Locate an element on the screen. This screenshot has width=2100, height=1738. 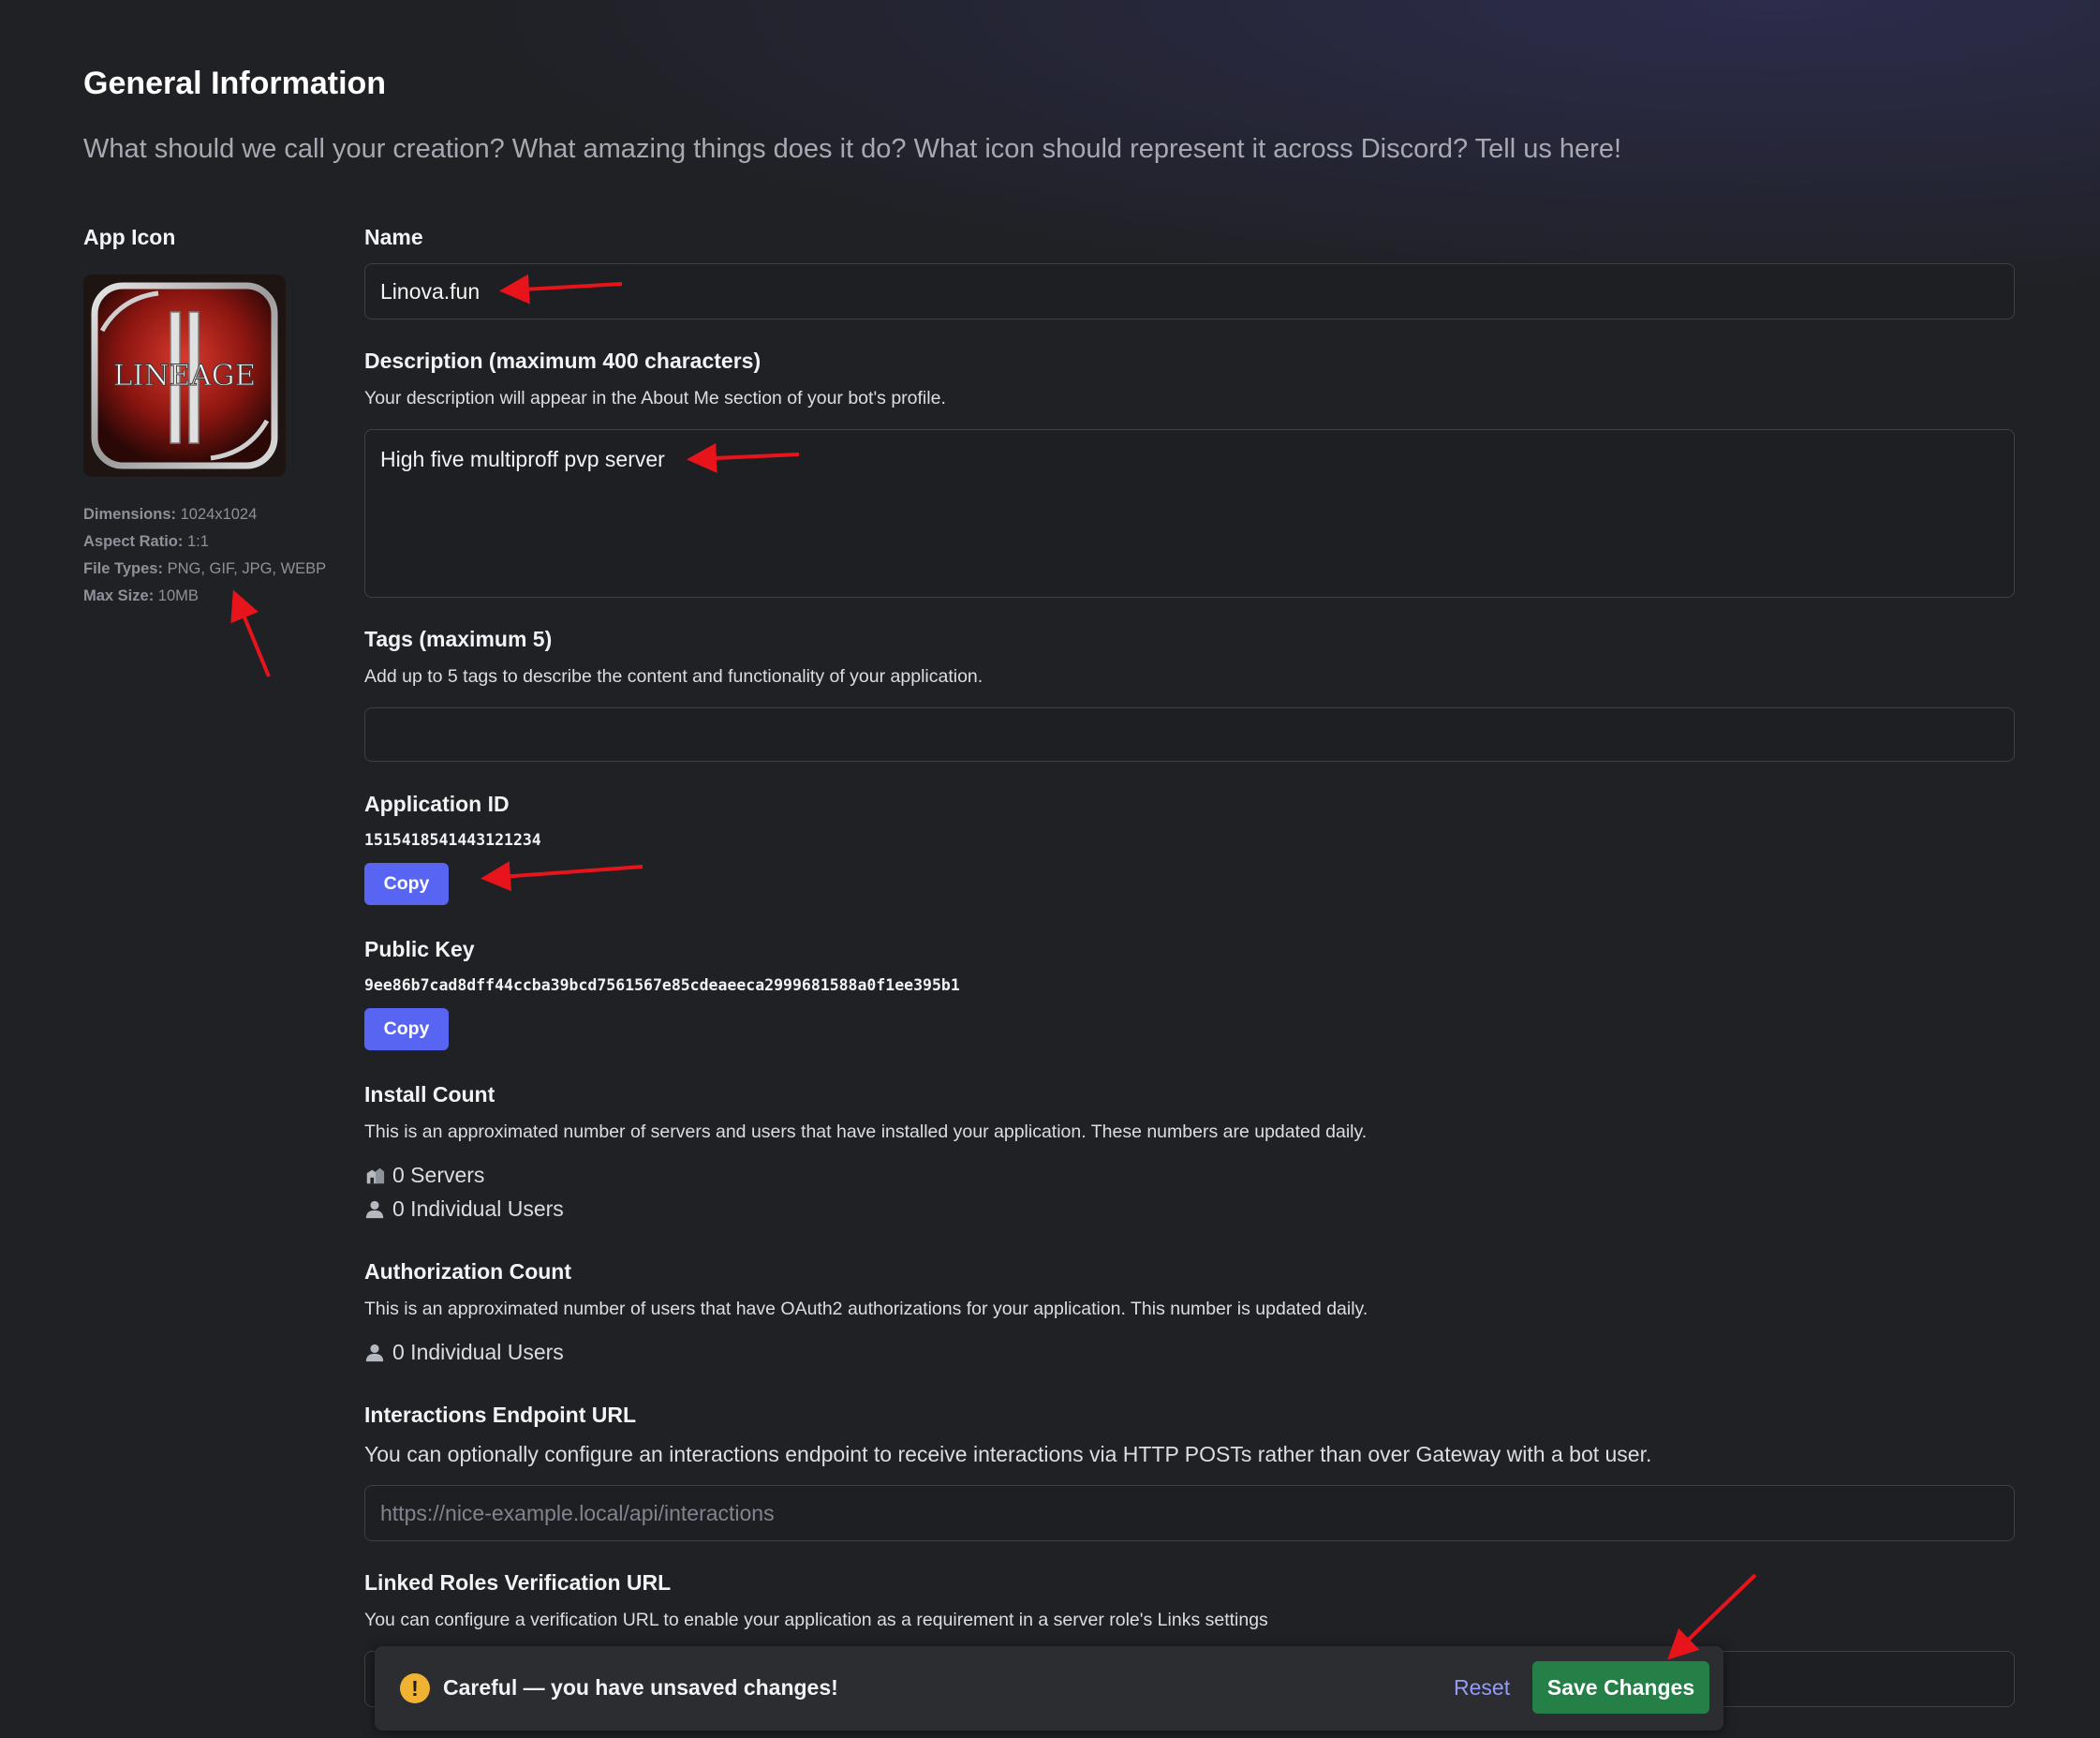
server-icon is located at coordinates (376, 1175).